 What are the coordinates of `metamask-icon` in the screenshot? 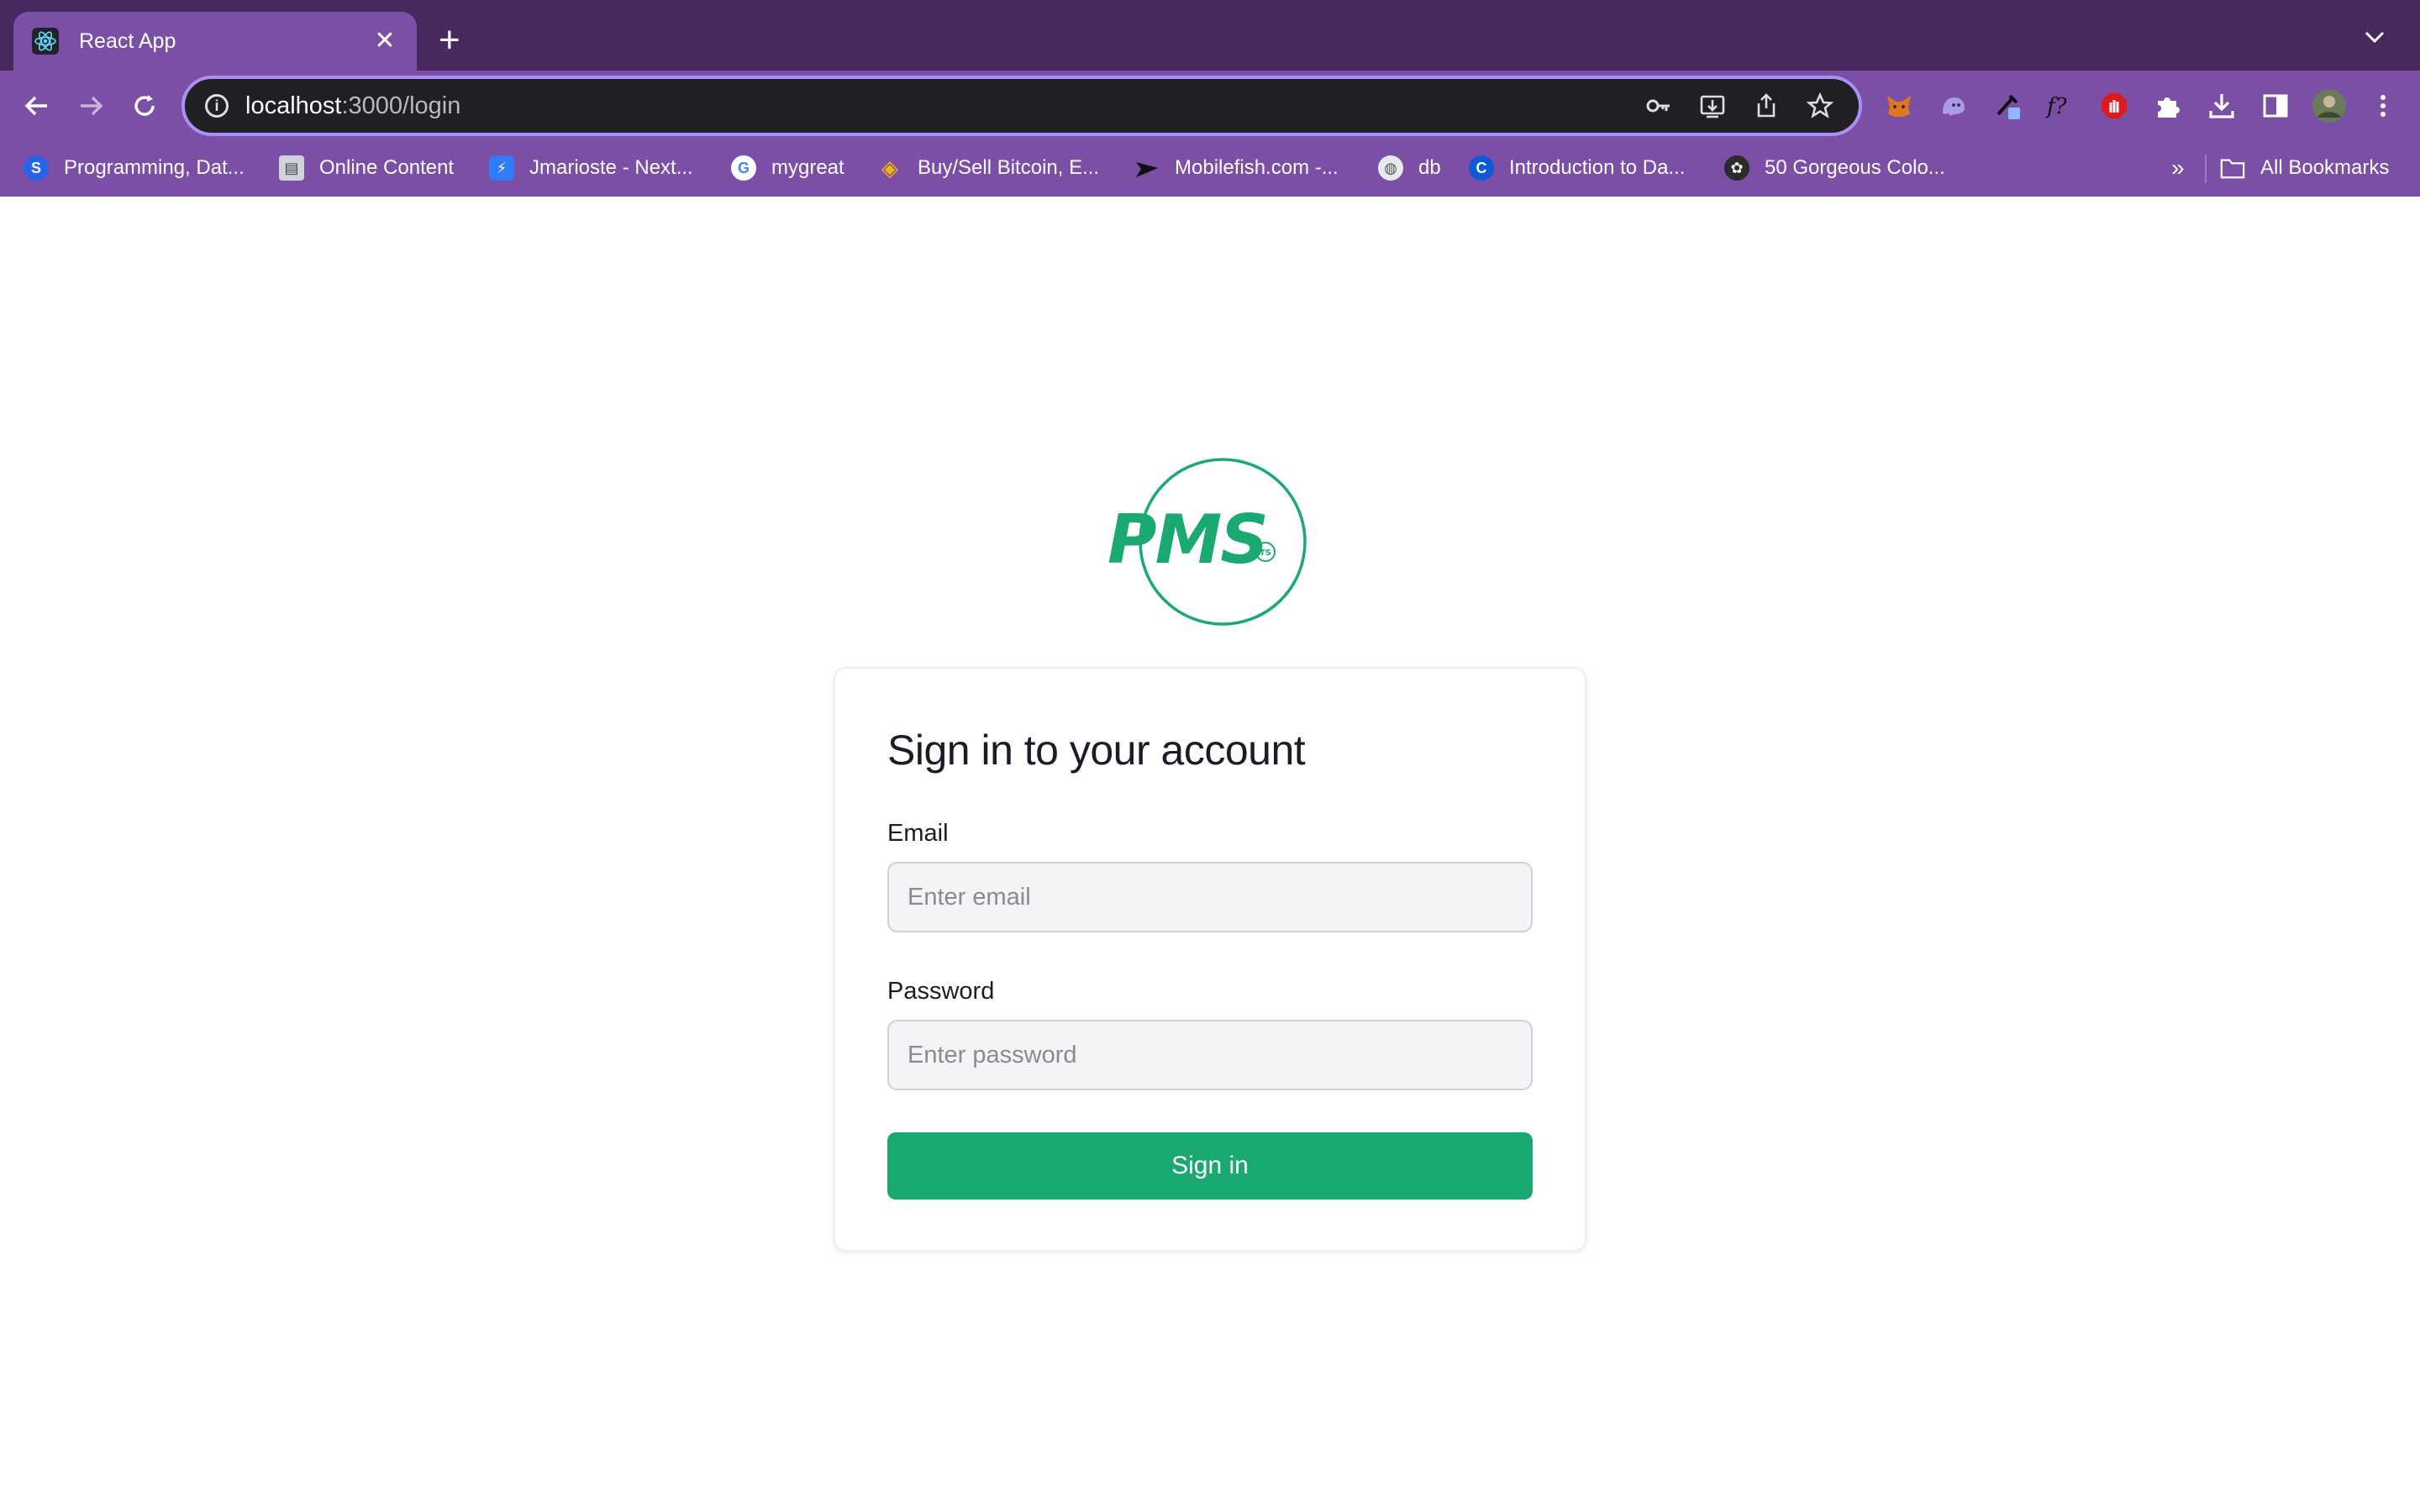 It's located at (1900, 105).